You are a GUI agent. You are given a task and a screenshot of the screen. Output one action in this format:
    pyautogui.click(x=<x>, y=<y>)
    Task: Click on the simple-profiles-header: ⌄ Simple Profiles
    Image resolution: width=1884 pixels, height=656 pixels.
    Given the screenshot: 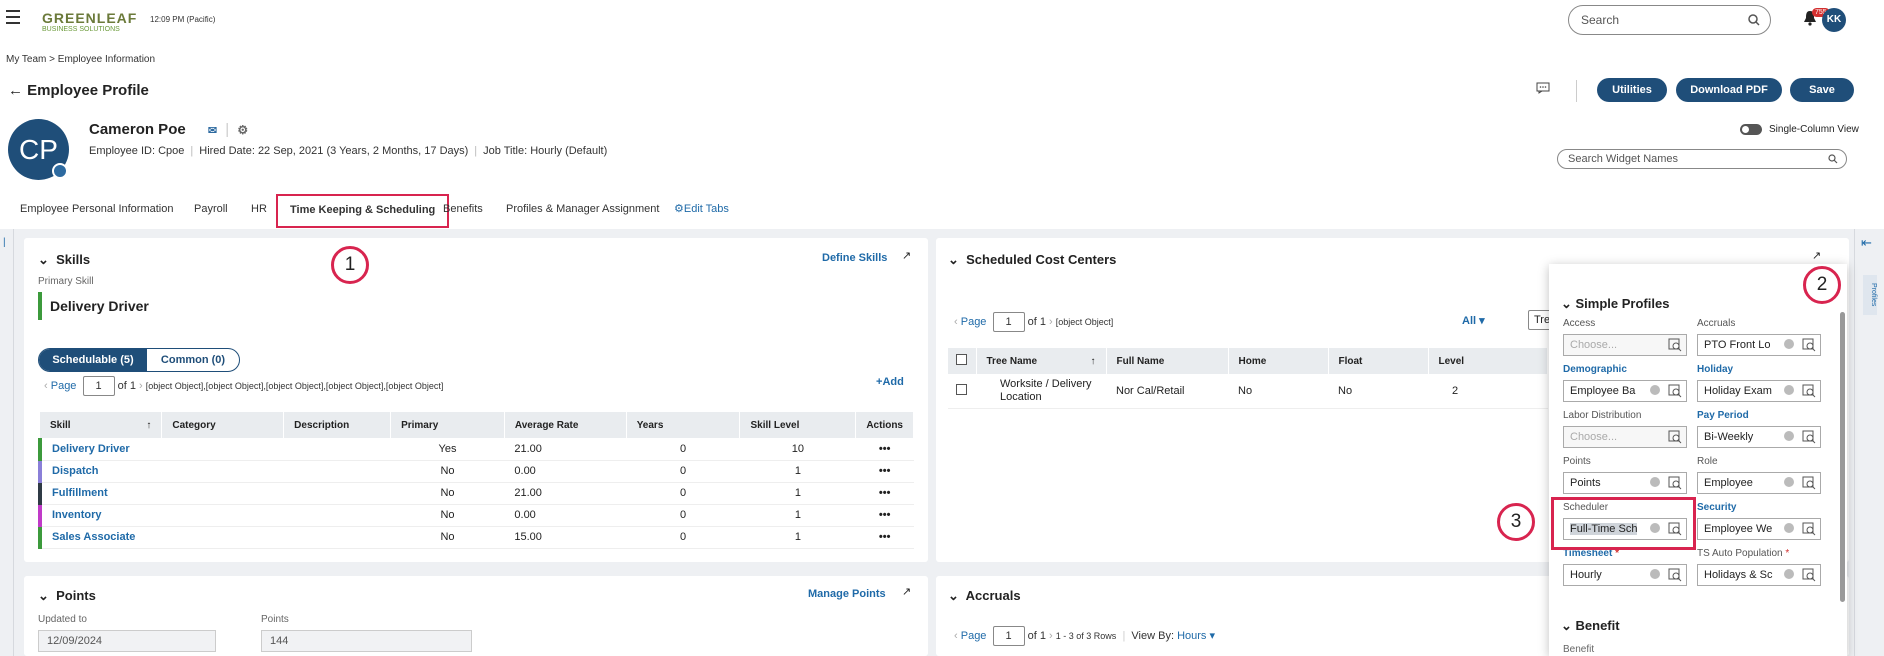 What is the action you would take?
    pyautogui.click(x=1615, y=304)
    